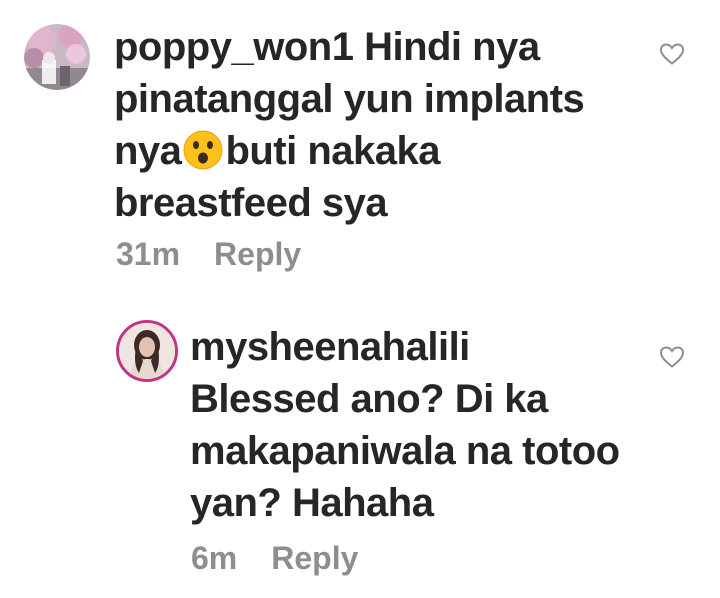  I want to click on comment-line: pinatanggal yun implants, so click(349, 99).